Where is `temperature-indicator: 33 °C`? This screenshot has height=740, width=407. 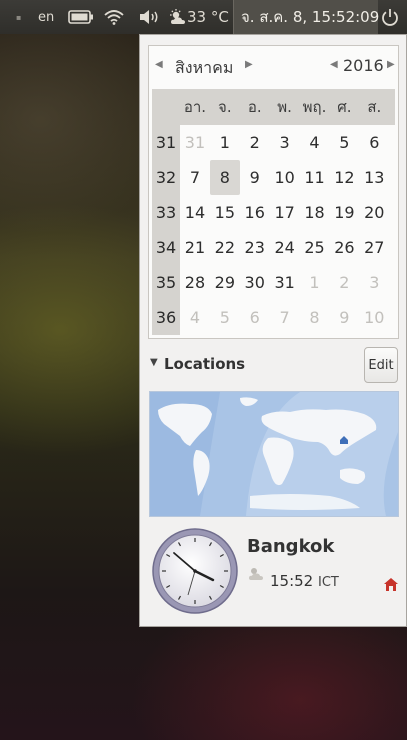 temperature-indicator: 33 °C is located at coordinates (208, 17).